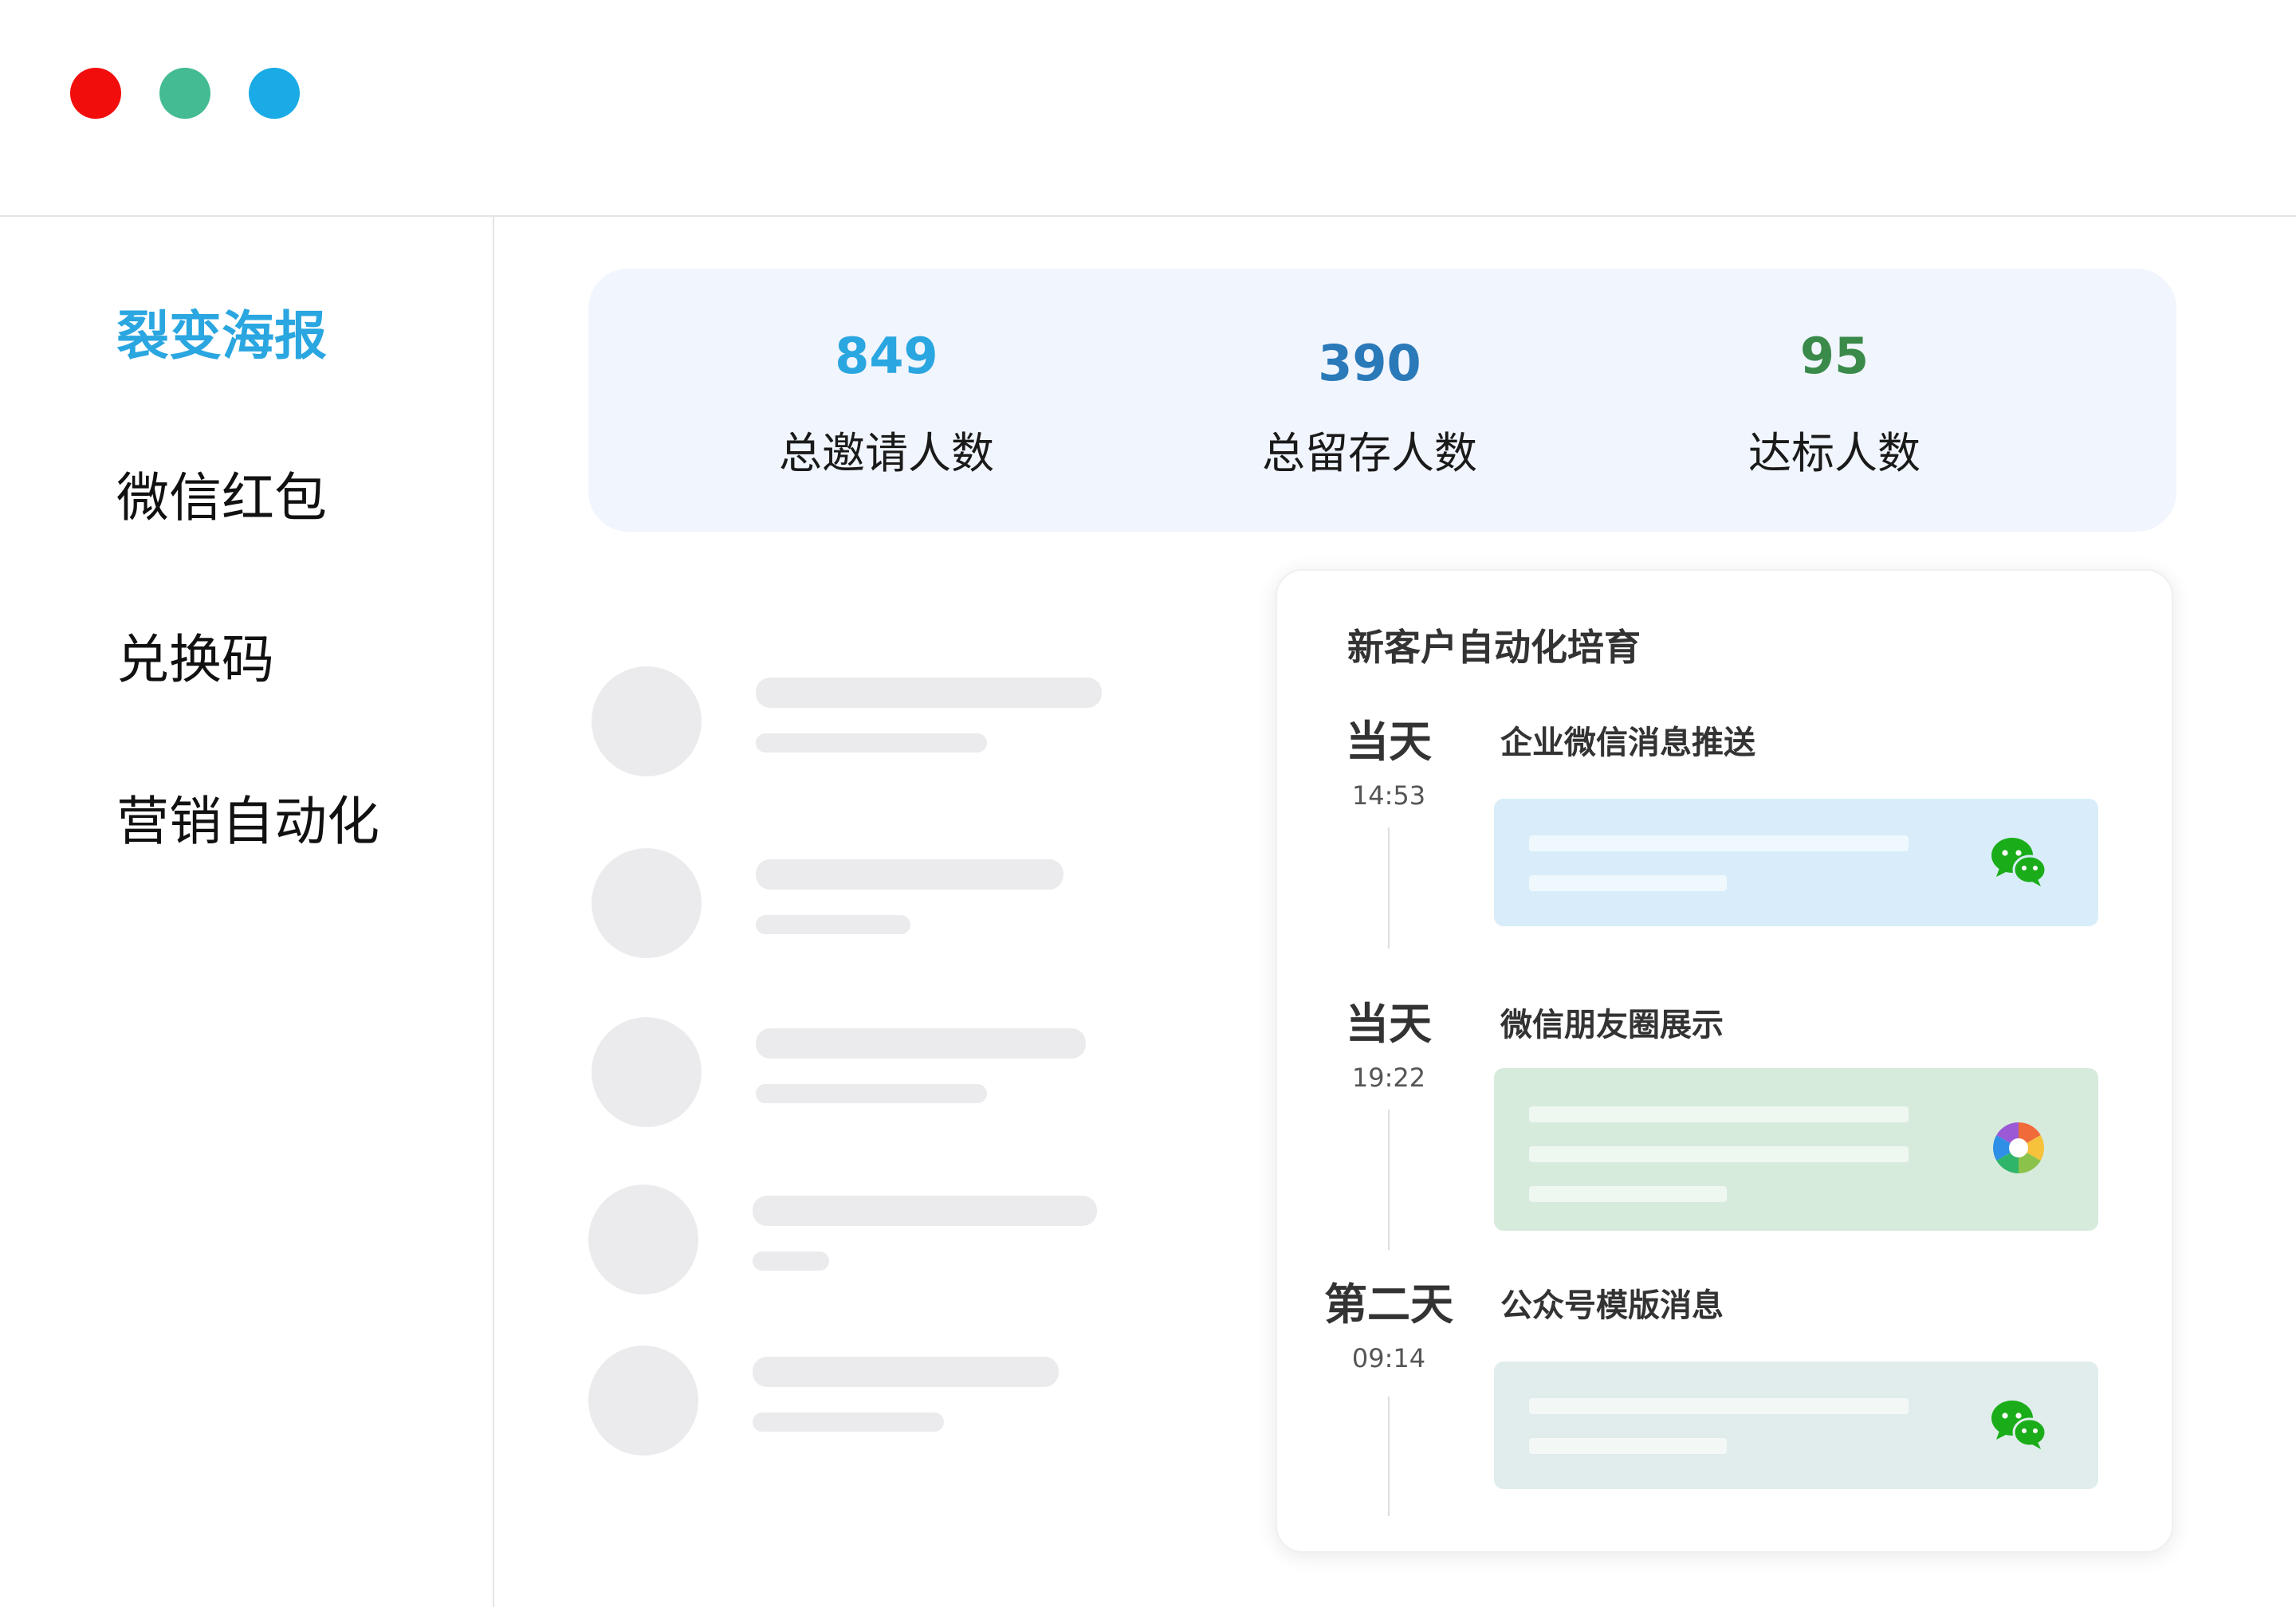 The height and width of the screenshot is (1607, 2296). I want to click on stat-value: 95, so click(1834, 356).